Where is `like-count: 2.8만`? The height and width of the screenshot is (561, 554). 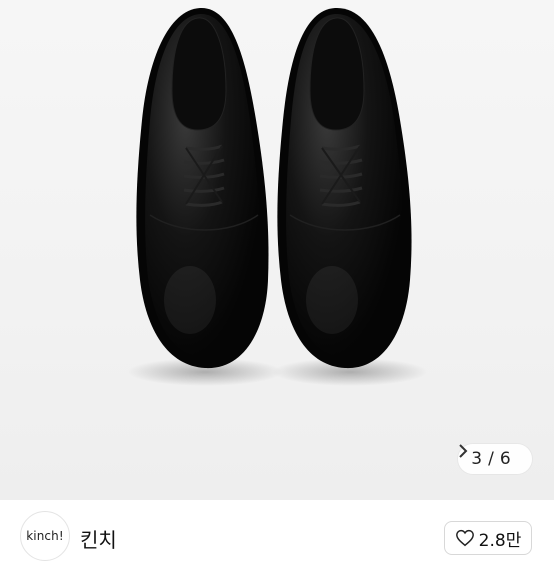
like-count: 2.8만 is located at coordinates (500, 540).